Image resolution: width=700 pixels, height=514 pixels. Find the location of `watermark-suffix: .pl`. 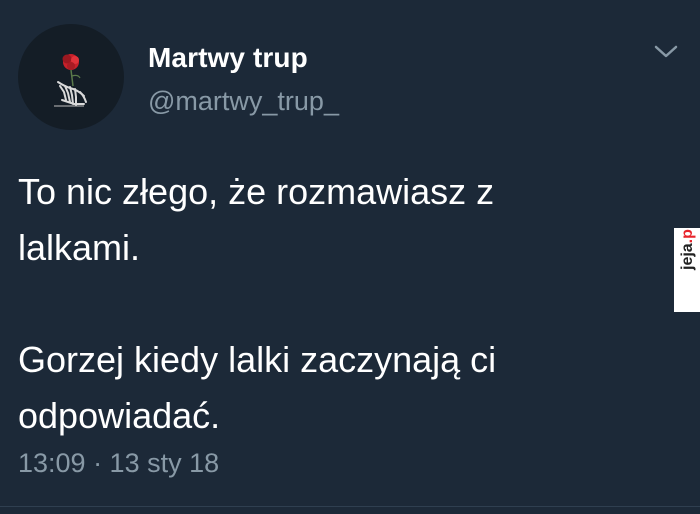

watermark-suffix: .pl is located at coordinates (687, 235).